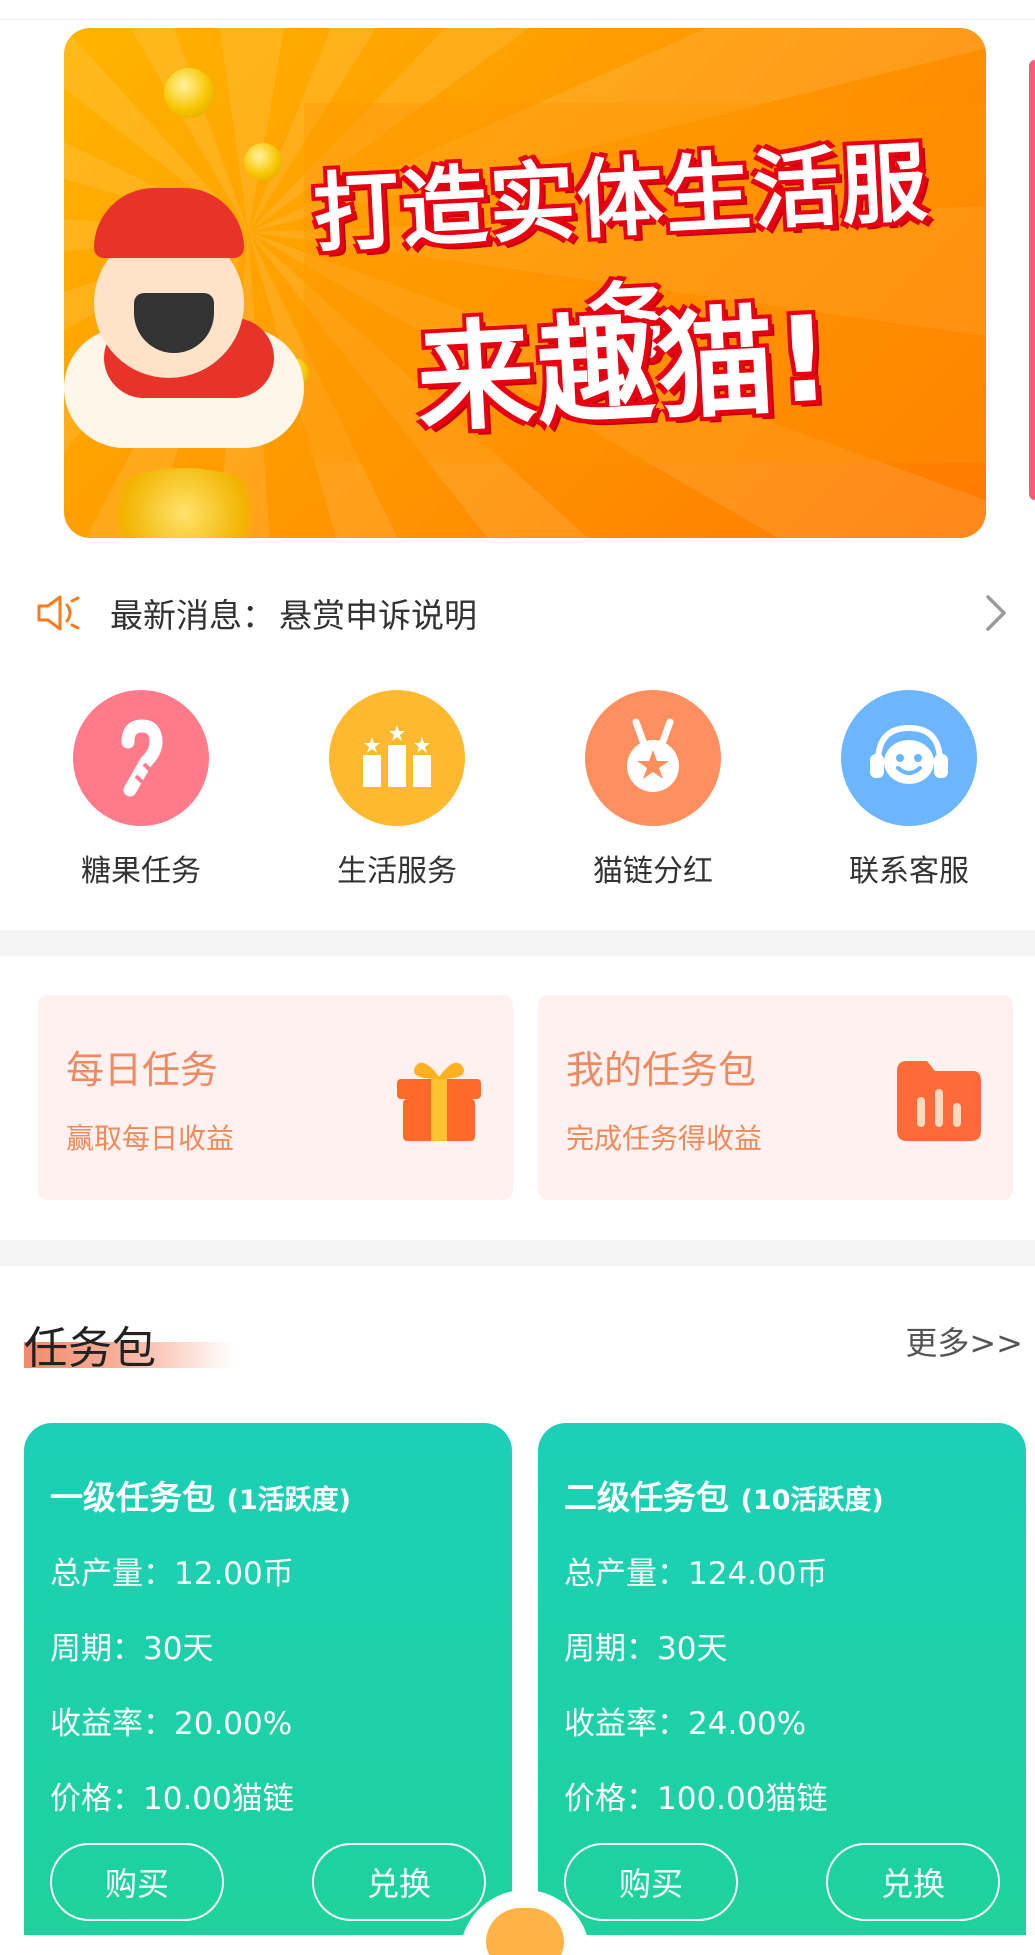 This screenshot has width=1035, height=1955. I want to click on speaker-icon, so click(58, 613).